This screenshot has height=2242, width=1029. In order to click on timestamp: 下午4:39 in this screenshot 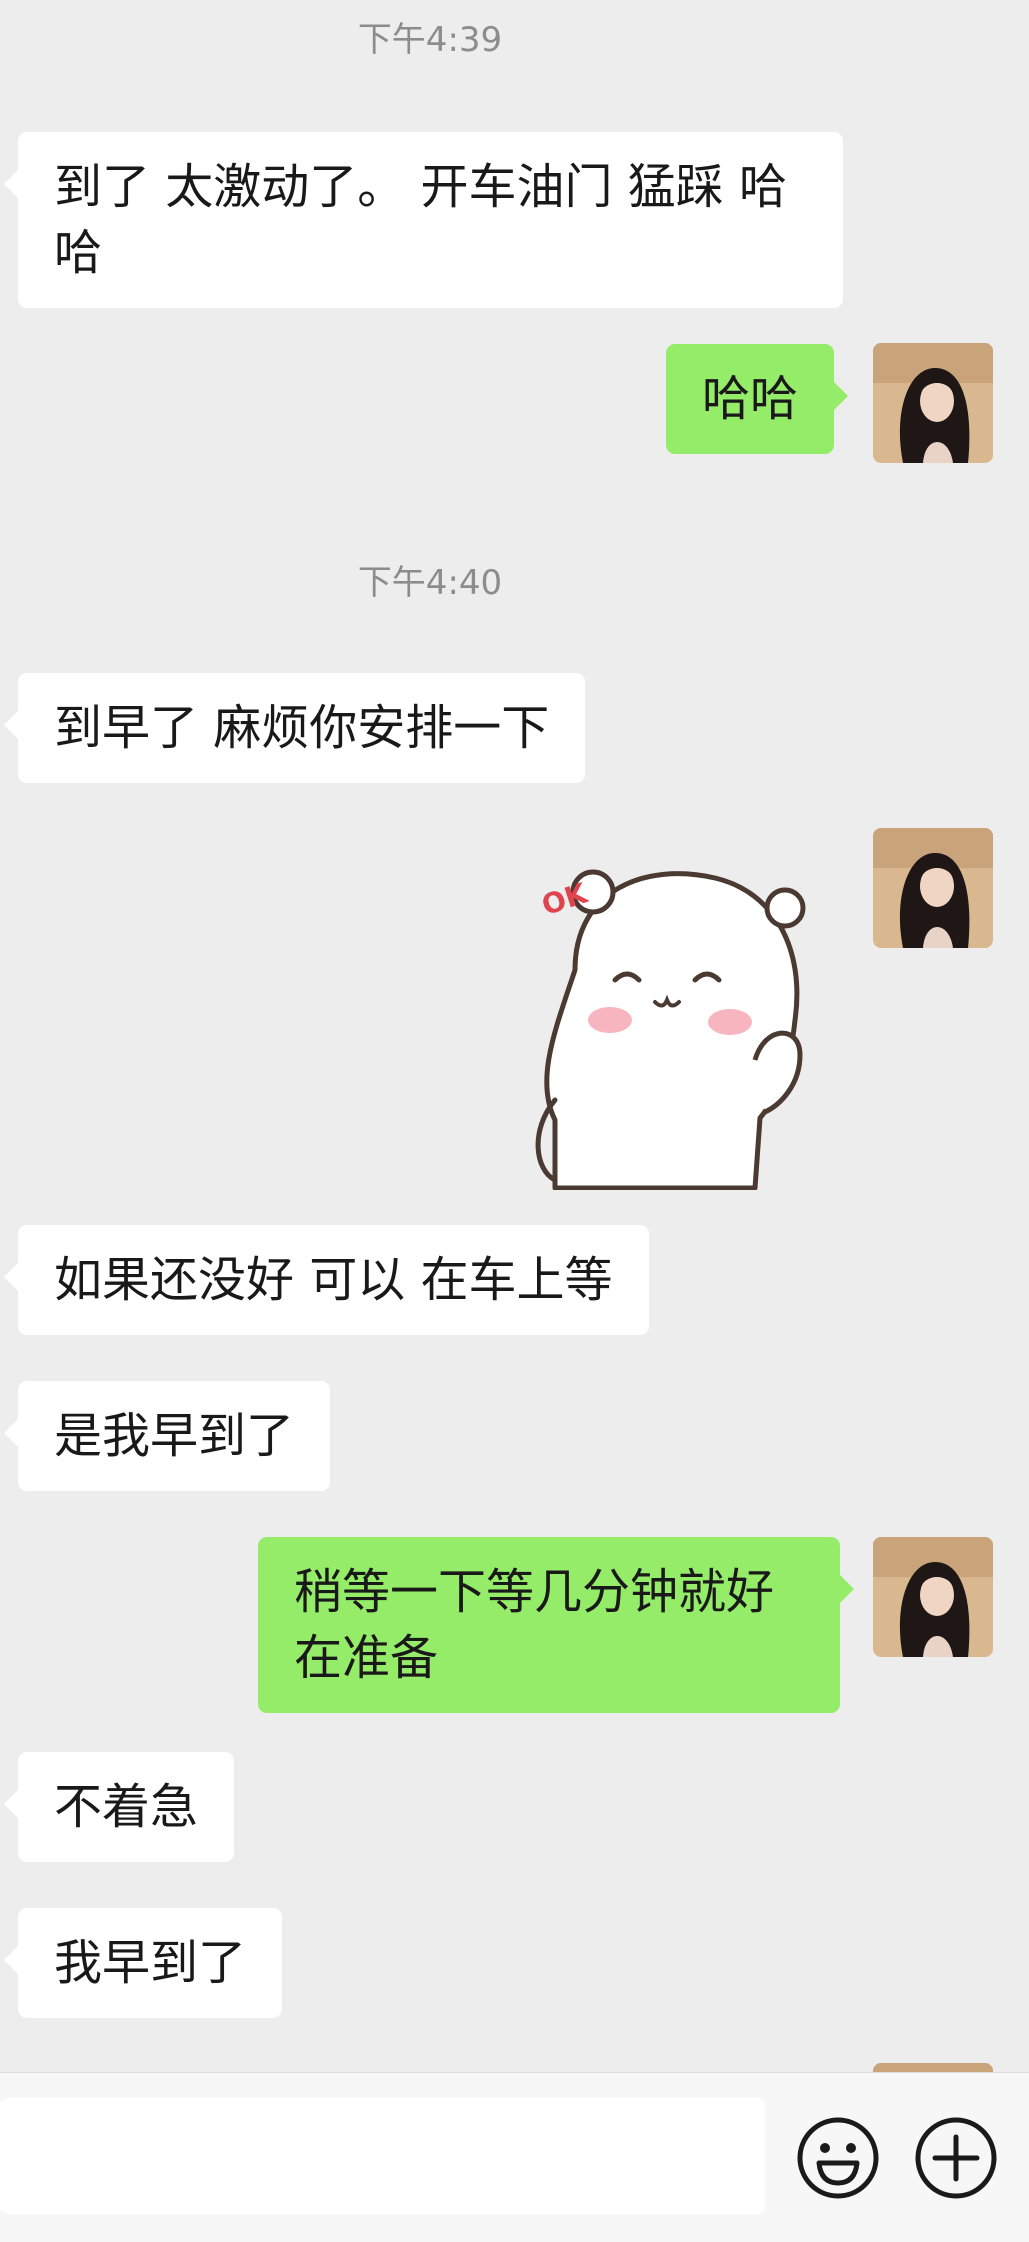, I will do `click(430, 40)`.